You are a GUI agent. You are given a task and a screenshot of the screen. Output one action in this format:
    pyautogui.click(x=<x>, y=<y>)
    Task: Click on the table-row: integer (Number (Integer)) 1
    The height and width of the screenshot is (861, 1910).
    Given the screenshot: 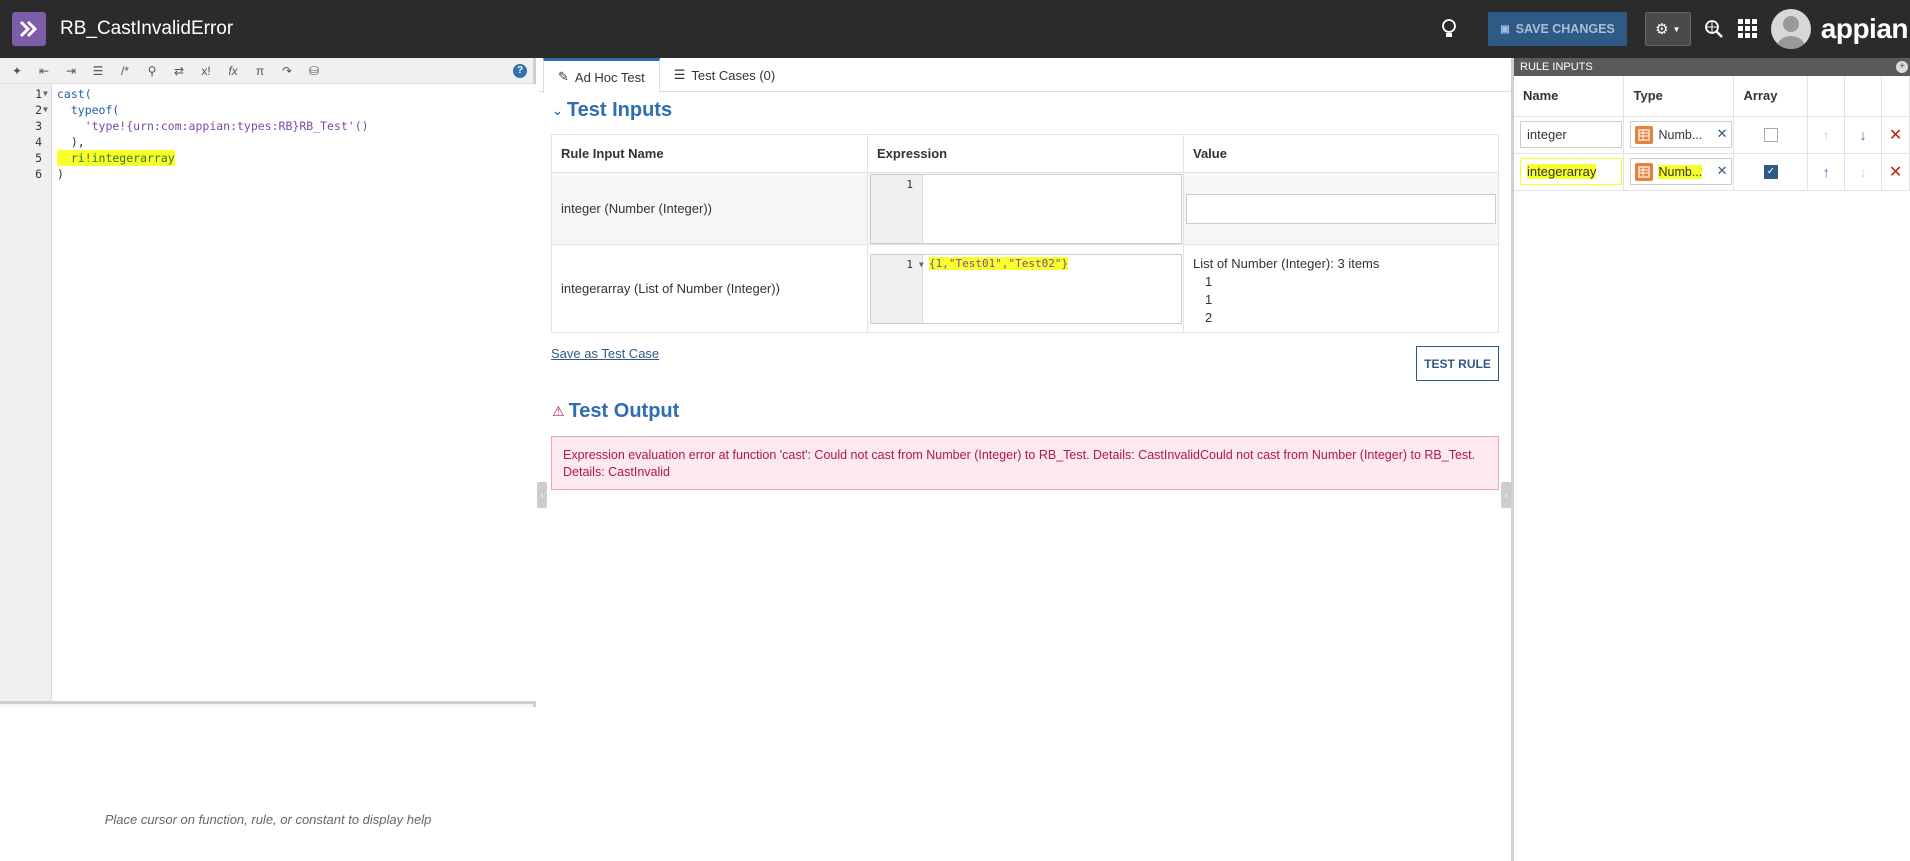 What is the action you would take?
    pyautogui.click(x=1025, y=208)
    